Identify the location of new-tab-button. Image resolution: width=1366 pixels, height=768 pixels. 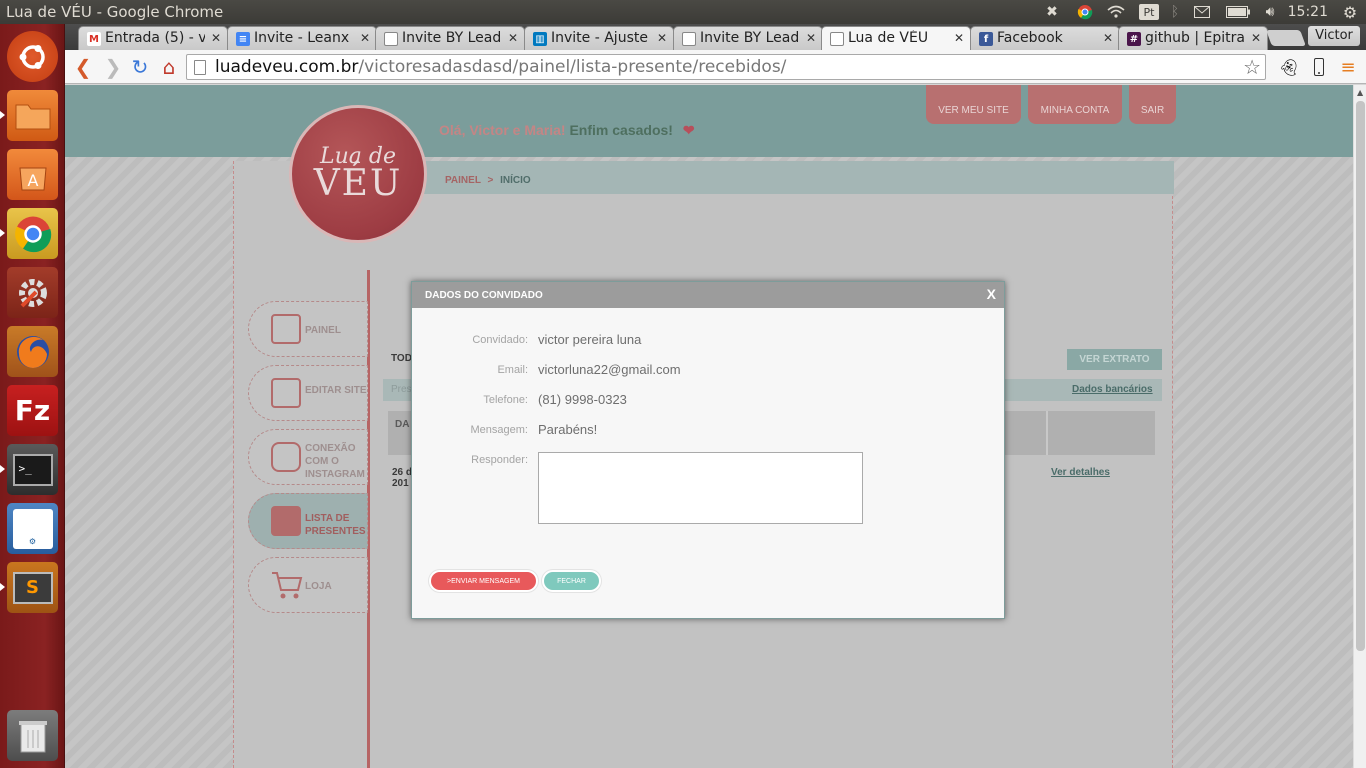
(1286, 38).